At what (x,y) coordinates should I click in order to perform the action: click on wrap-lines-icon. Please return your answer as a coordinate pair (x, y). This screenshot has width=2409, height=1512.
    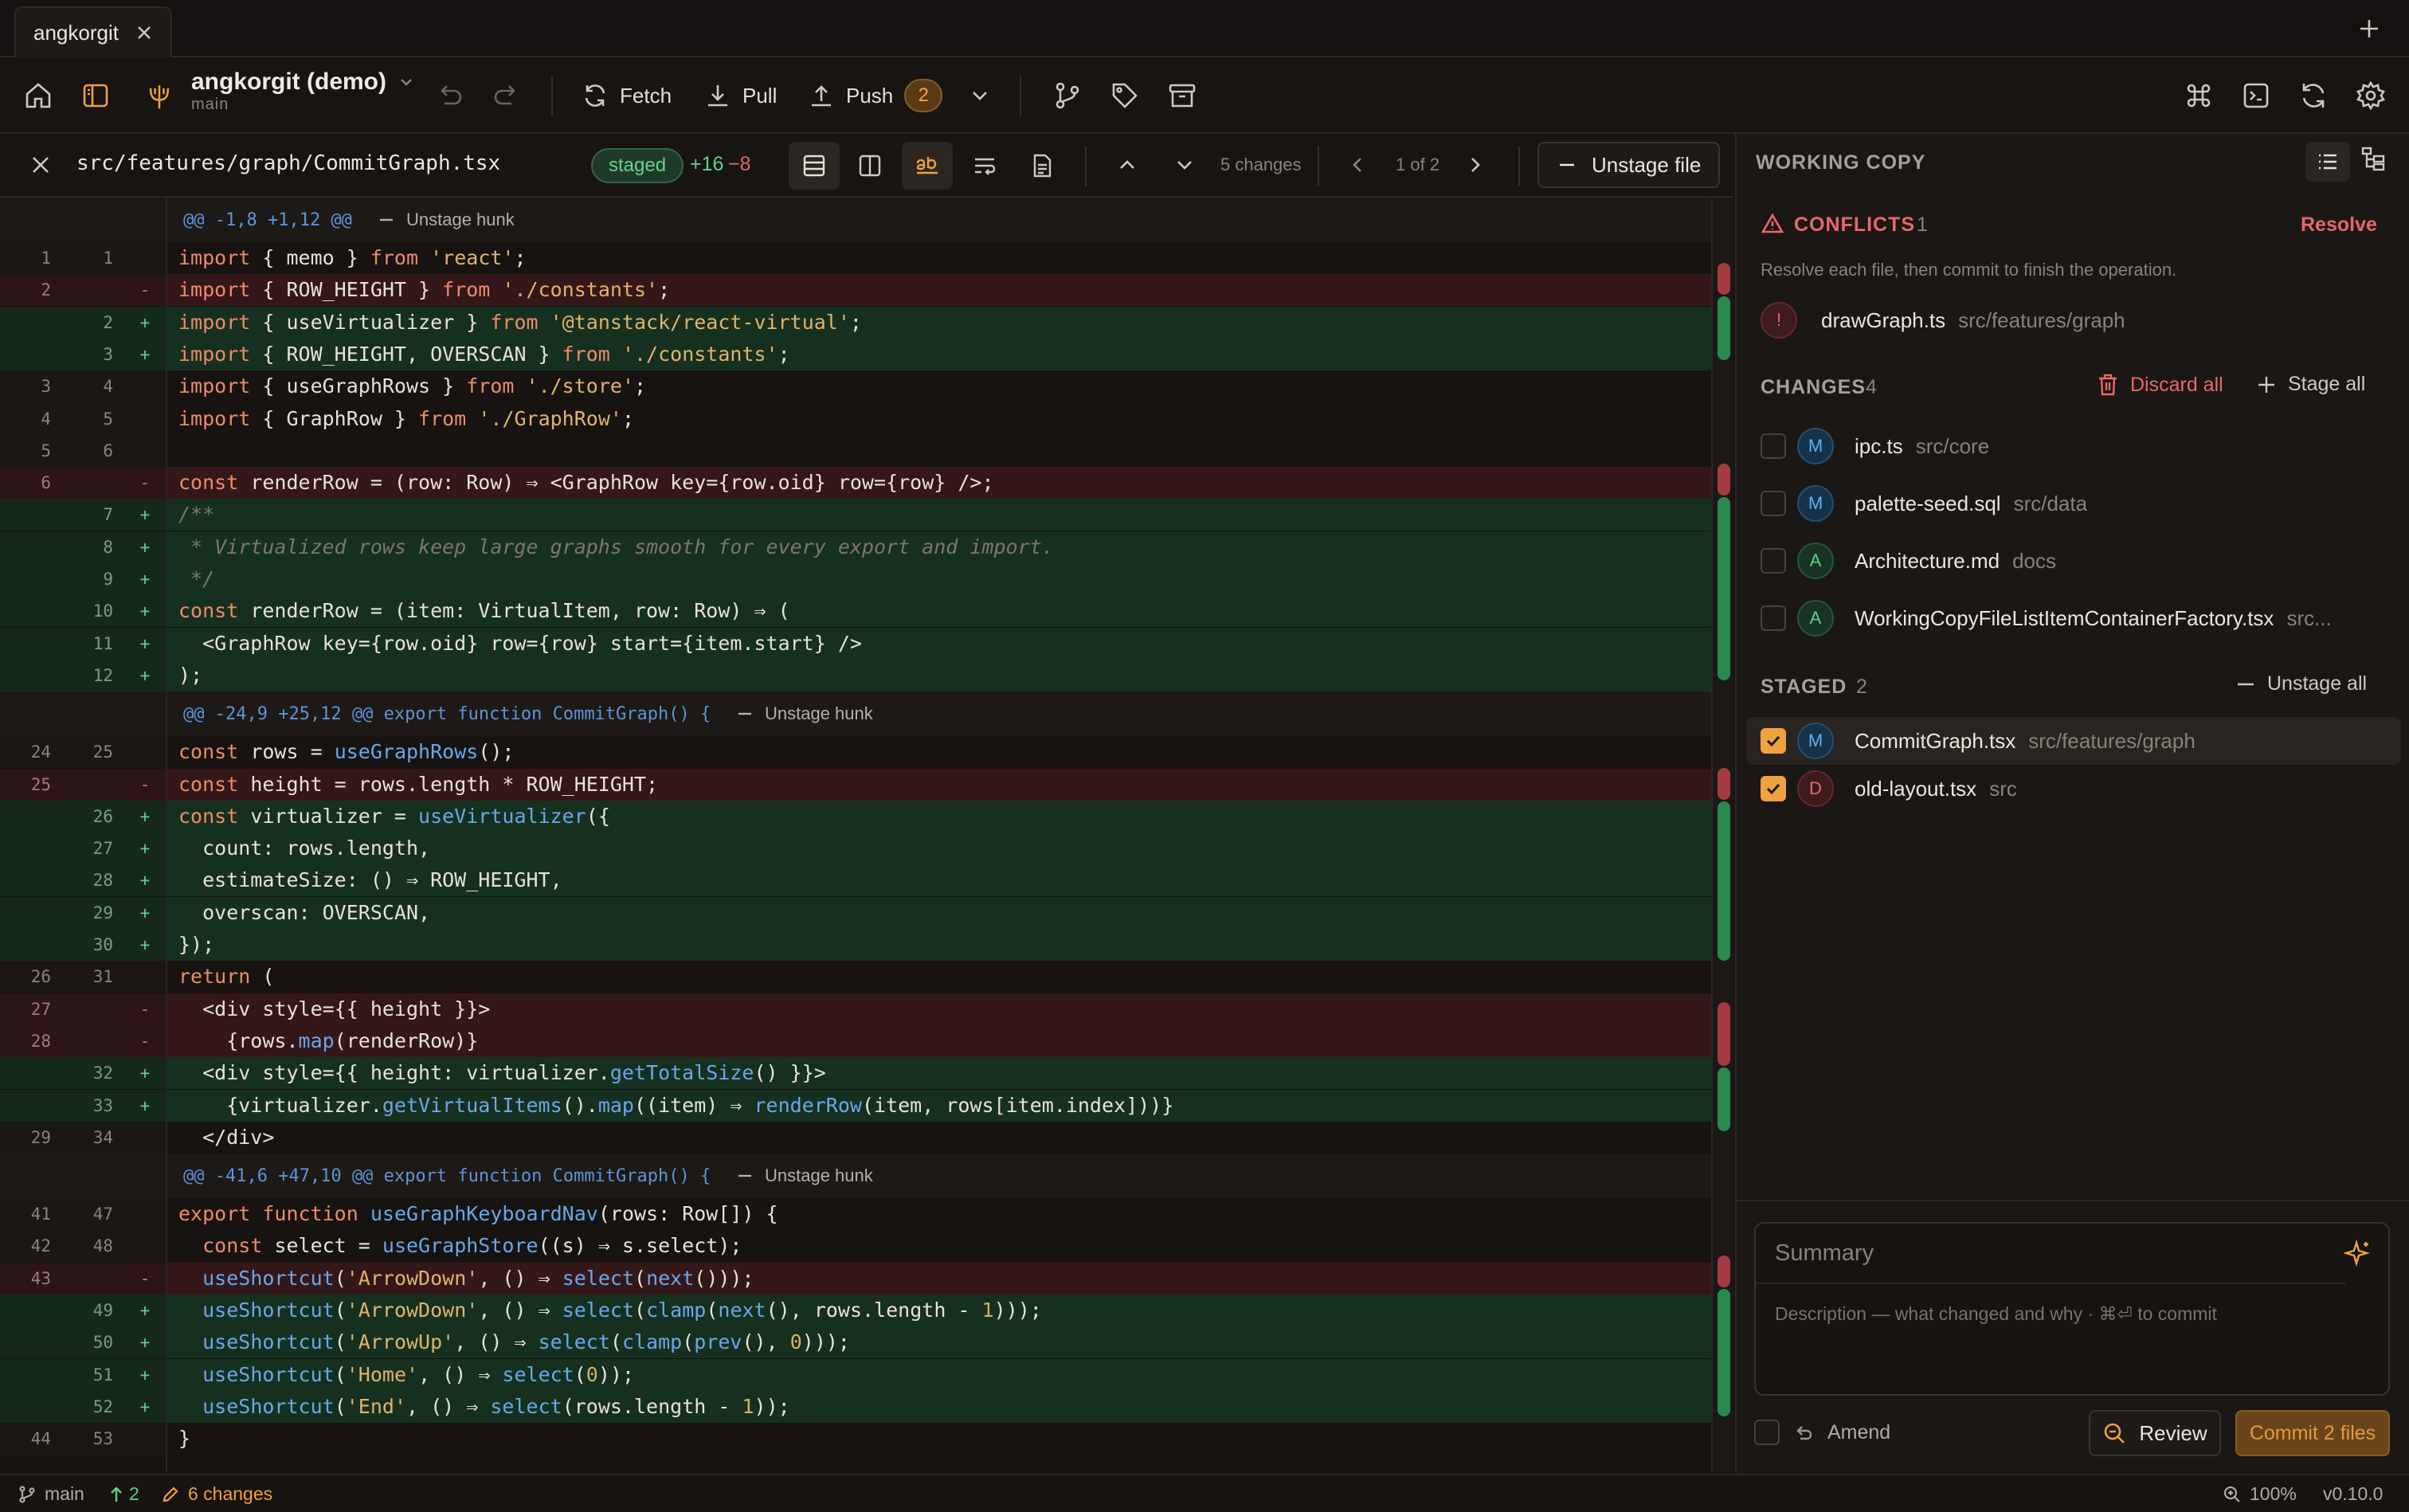
    Looking at the image, I should click on (984, 166).